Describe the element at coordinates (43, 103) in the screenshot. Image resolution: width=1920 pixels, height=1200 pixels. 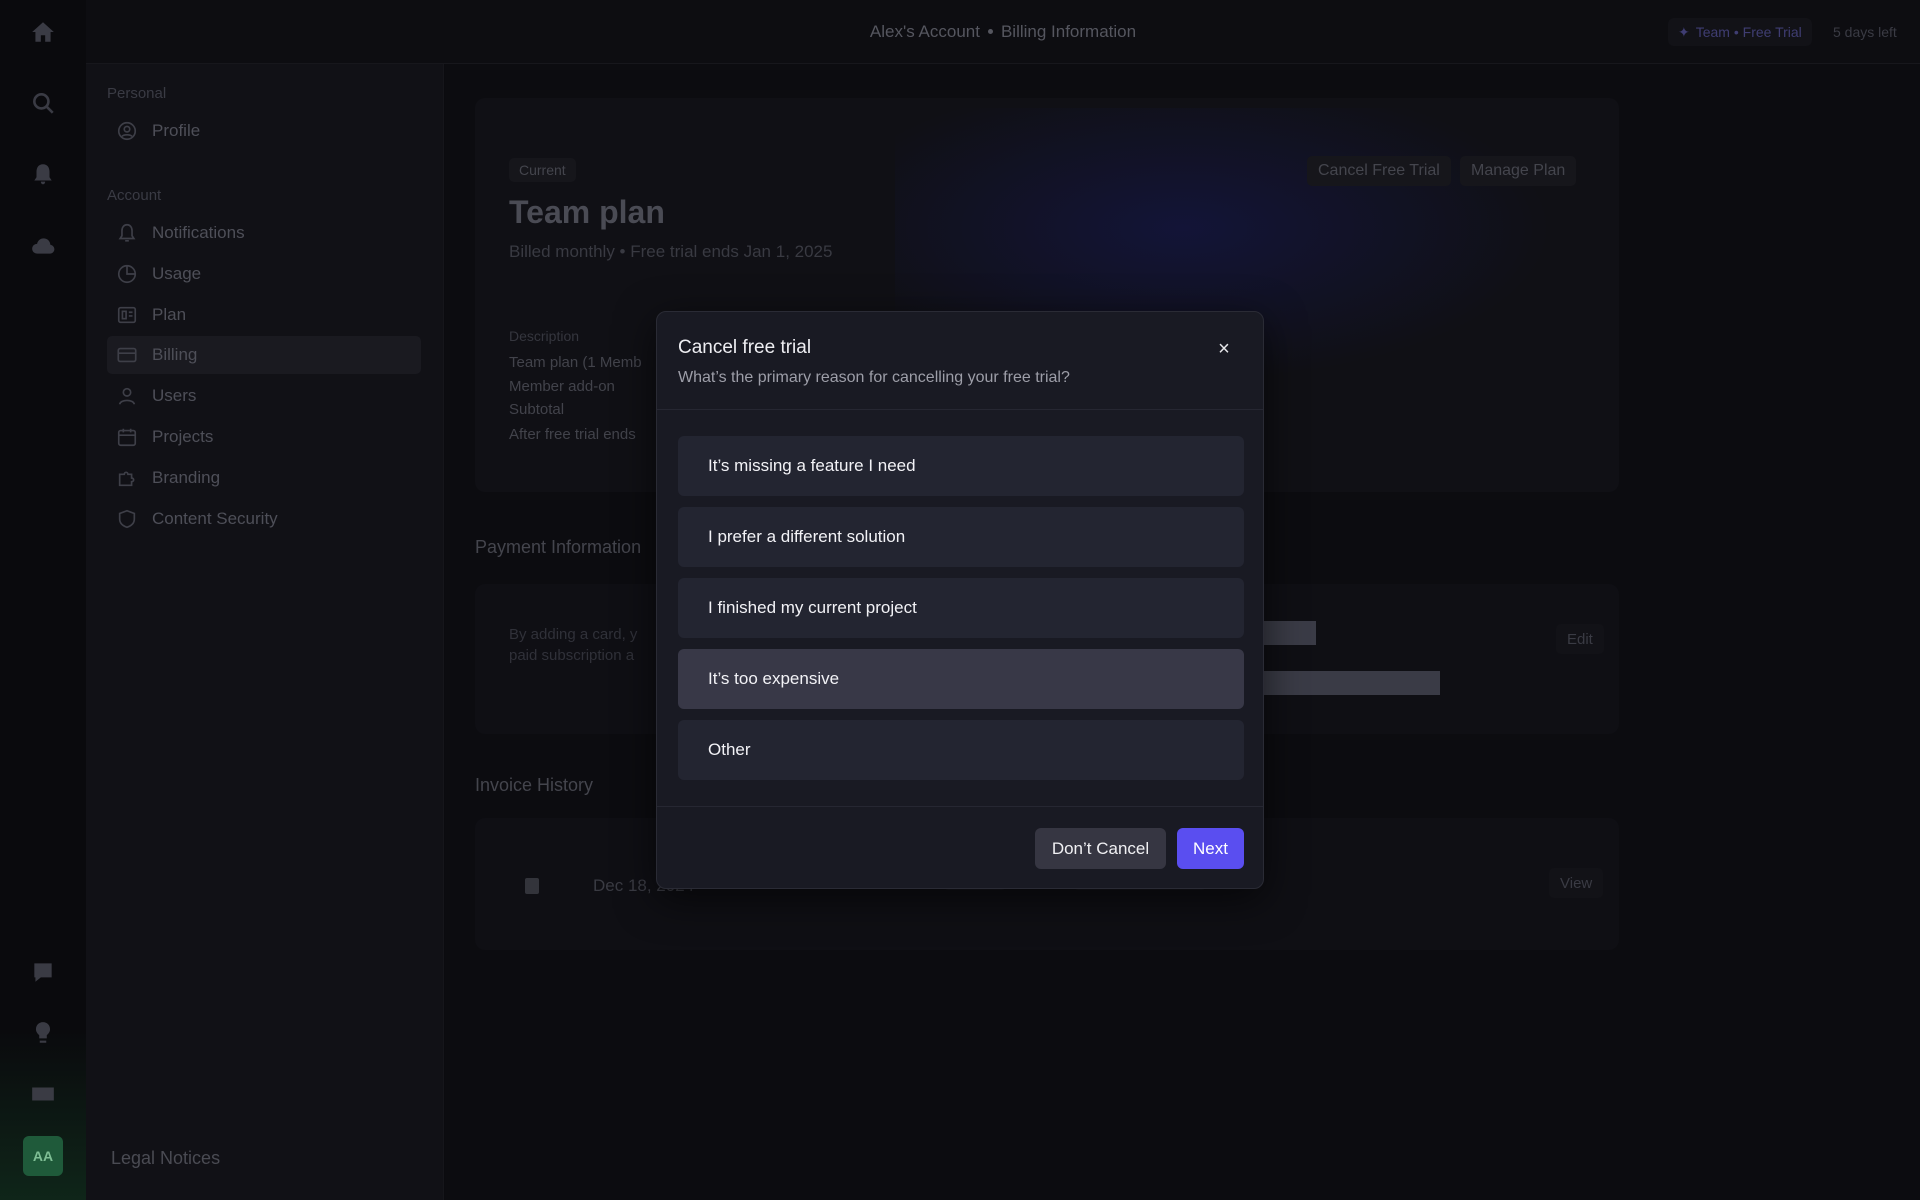
I see `search-icon` at that location.